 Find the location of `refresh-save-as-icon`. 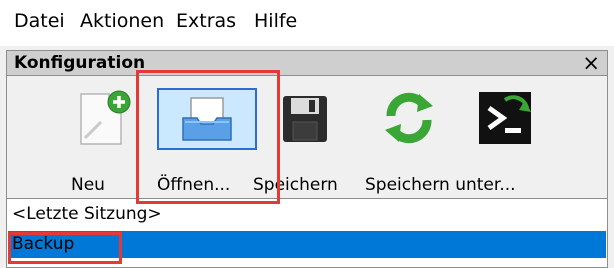

refresh-save-as-icon is located at coordinates (409, 118).